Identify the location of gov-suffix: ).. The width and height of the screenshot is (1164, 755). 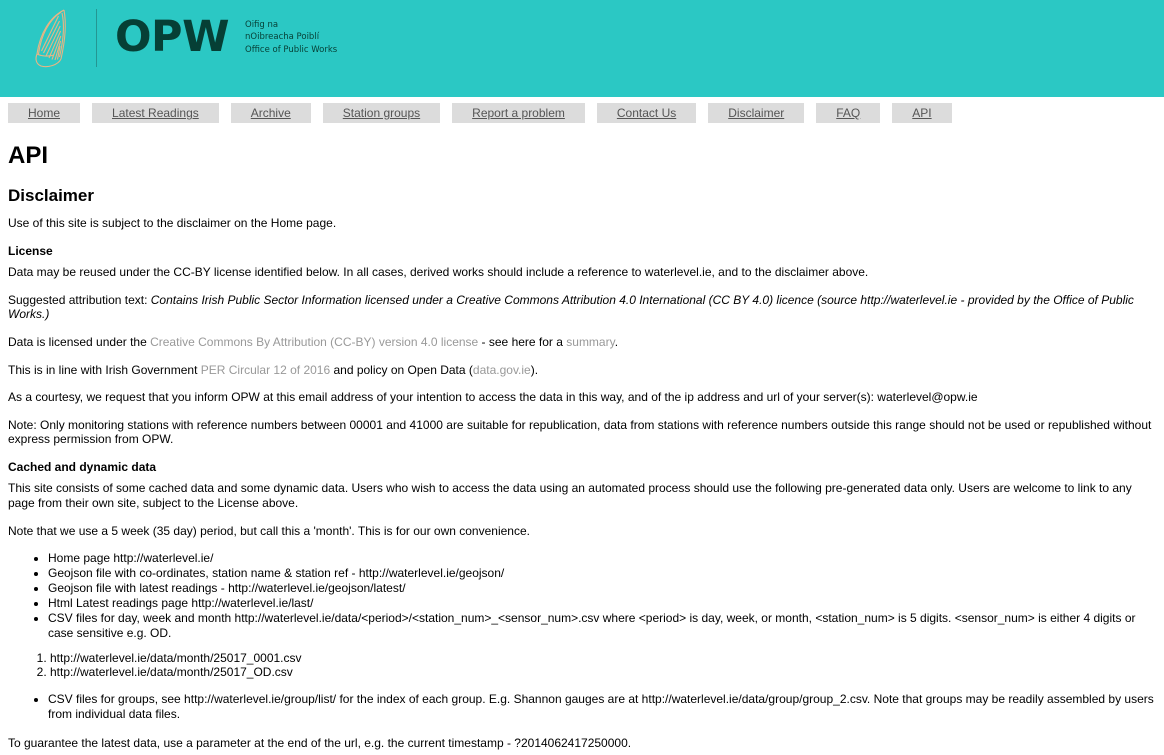
(534, 369).